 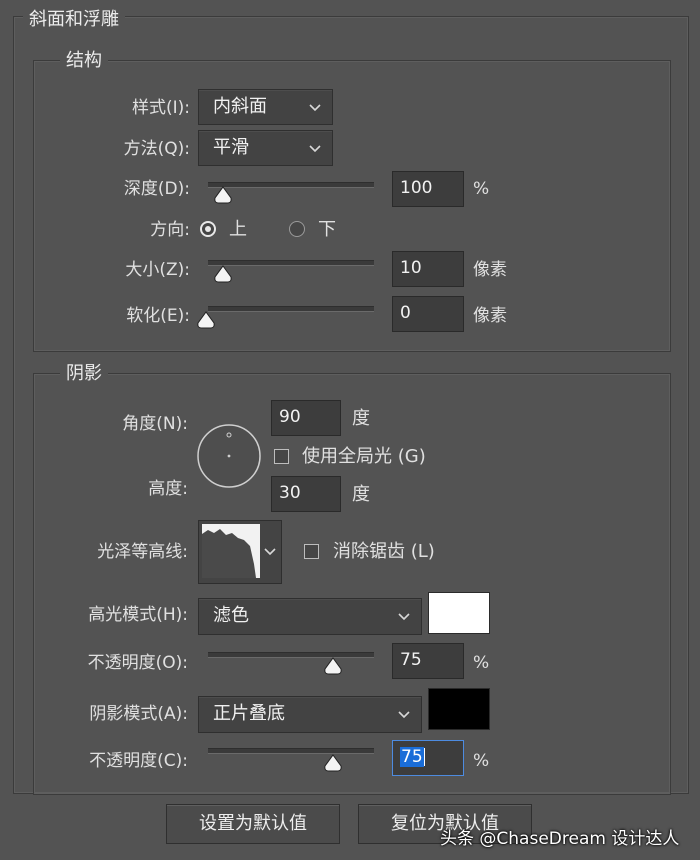 What do you see at coordinates (281, 456) in the screenshot?
I see `global-light-checkbox` at bounding box center [281, 456].